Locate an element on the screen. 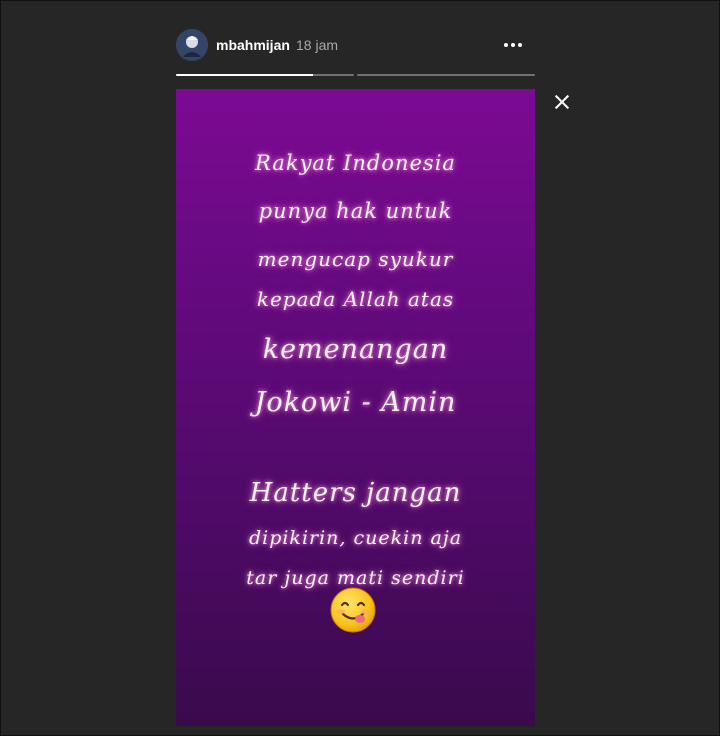 The width and height of the screenshot is (720, 736). yum-face-emoji is located at coordinates (353, 610).